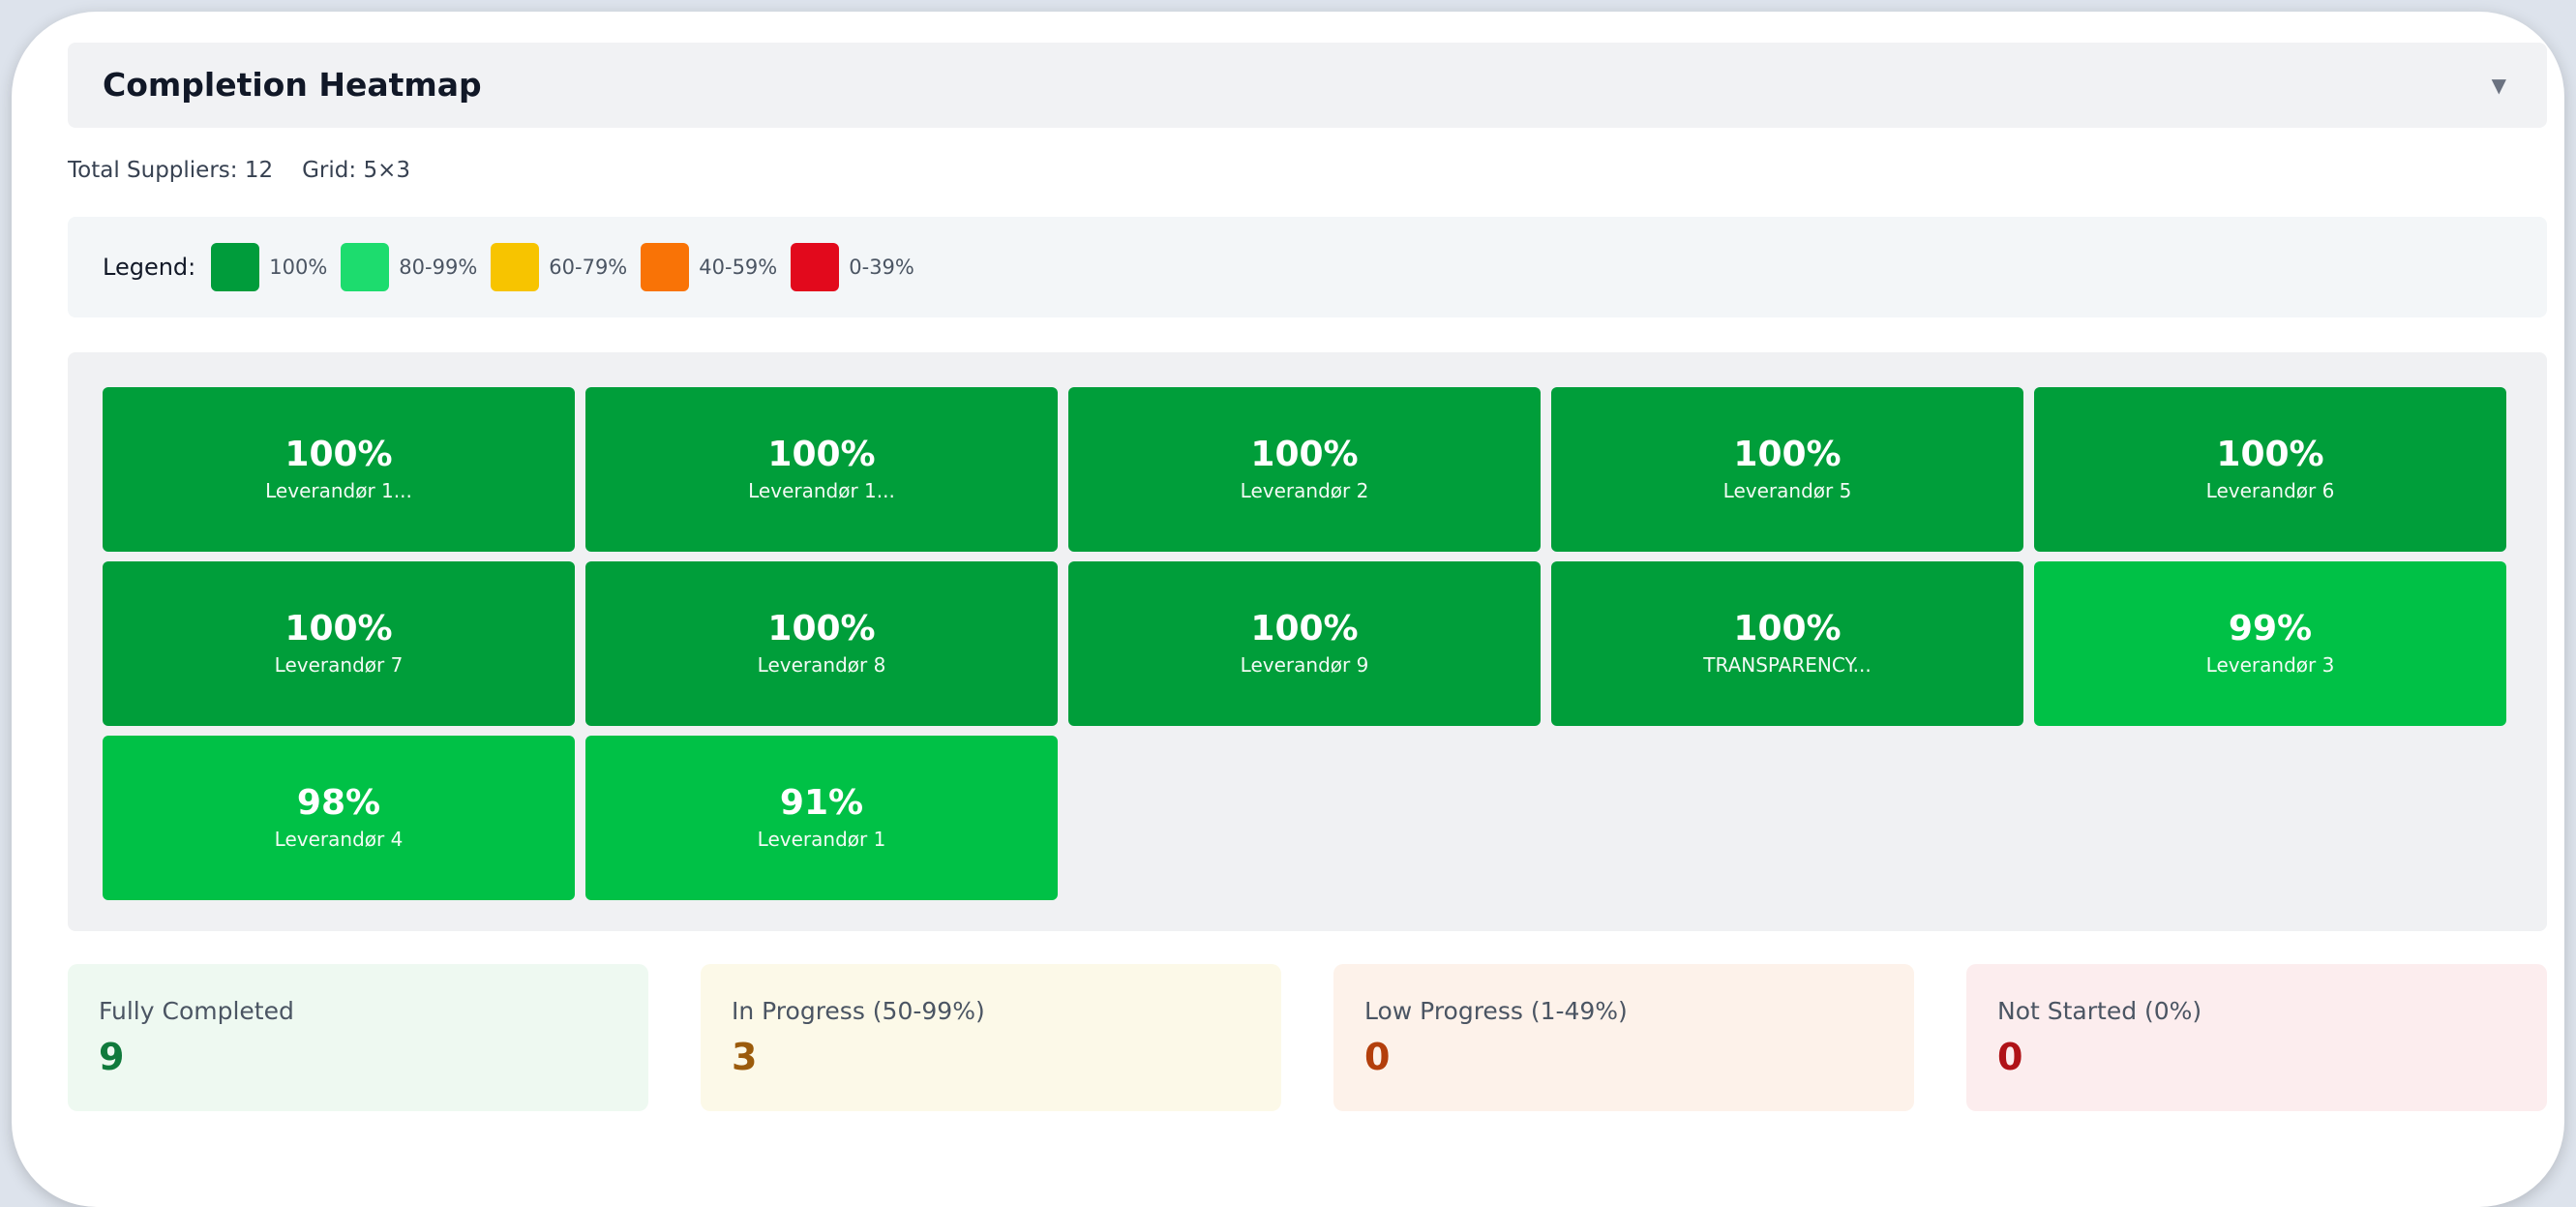 This screenshot has width=2576, height=1207. What do you see at coordinates (1787, 490) in the screenshot?
I see `tile-supplier-name: Leverandør 5` at bounding box center [1787, 490].